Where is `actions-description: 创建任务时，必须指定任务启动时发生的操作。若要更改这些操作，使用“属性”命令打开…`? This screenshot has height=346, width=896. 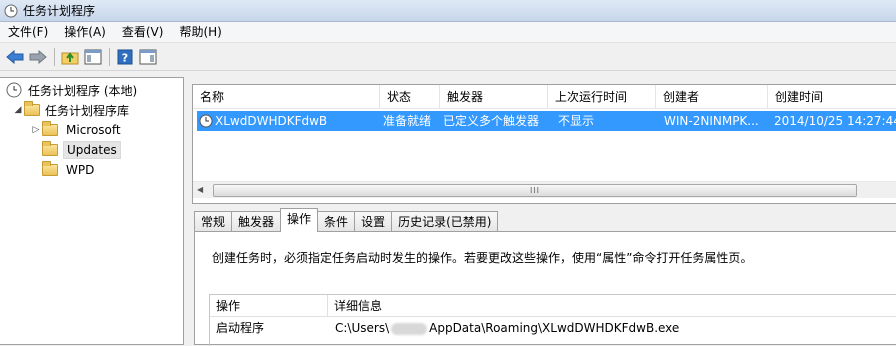
actions-description: 创建任务时，必须指定任务启动时发生的操作。若要更改这些操作，使用“属性”命令打开… is located at coordinates (482, 258).